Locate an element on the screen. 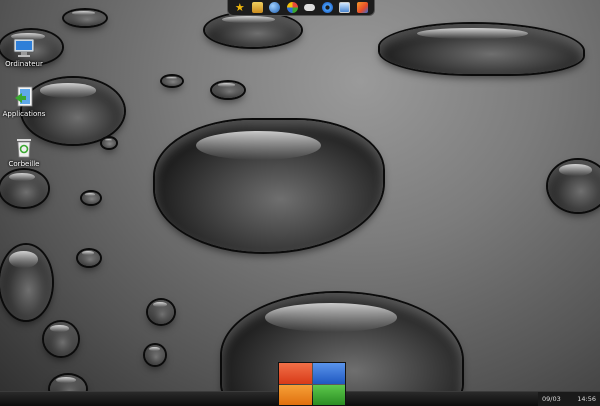 This screenshot has width=600, height=406. tray-clock: 14:56 is located at coordinates (586, 399).